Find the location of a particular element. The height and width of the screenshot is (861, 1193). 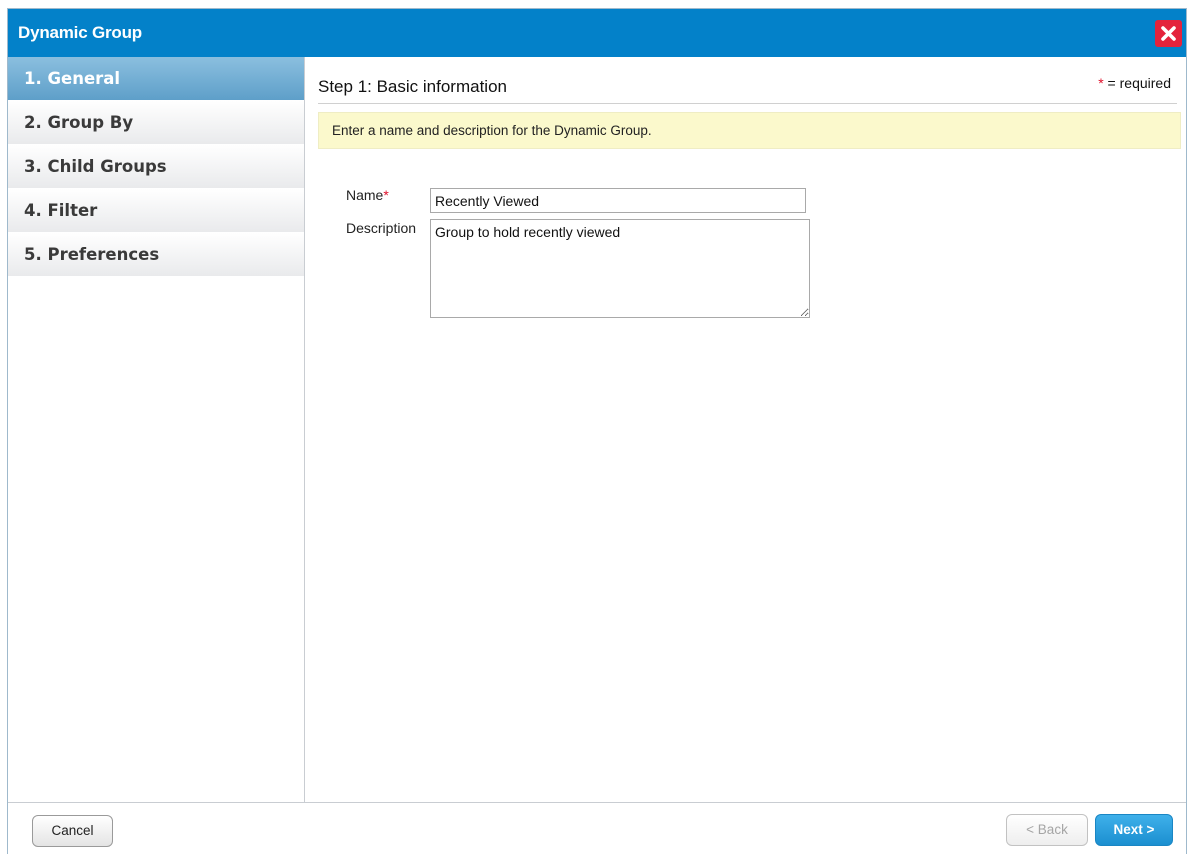

sidebar-item-child-groups: 3. Child Groups is located at coordinates (156, 167).